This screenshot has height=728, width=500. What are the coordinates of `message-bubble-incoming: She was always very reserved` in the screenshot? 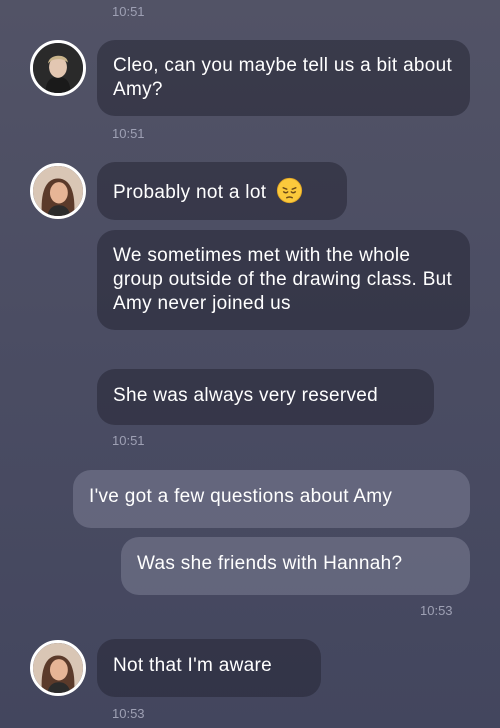 It's located at (265, 397).